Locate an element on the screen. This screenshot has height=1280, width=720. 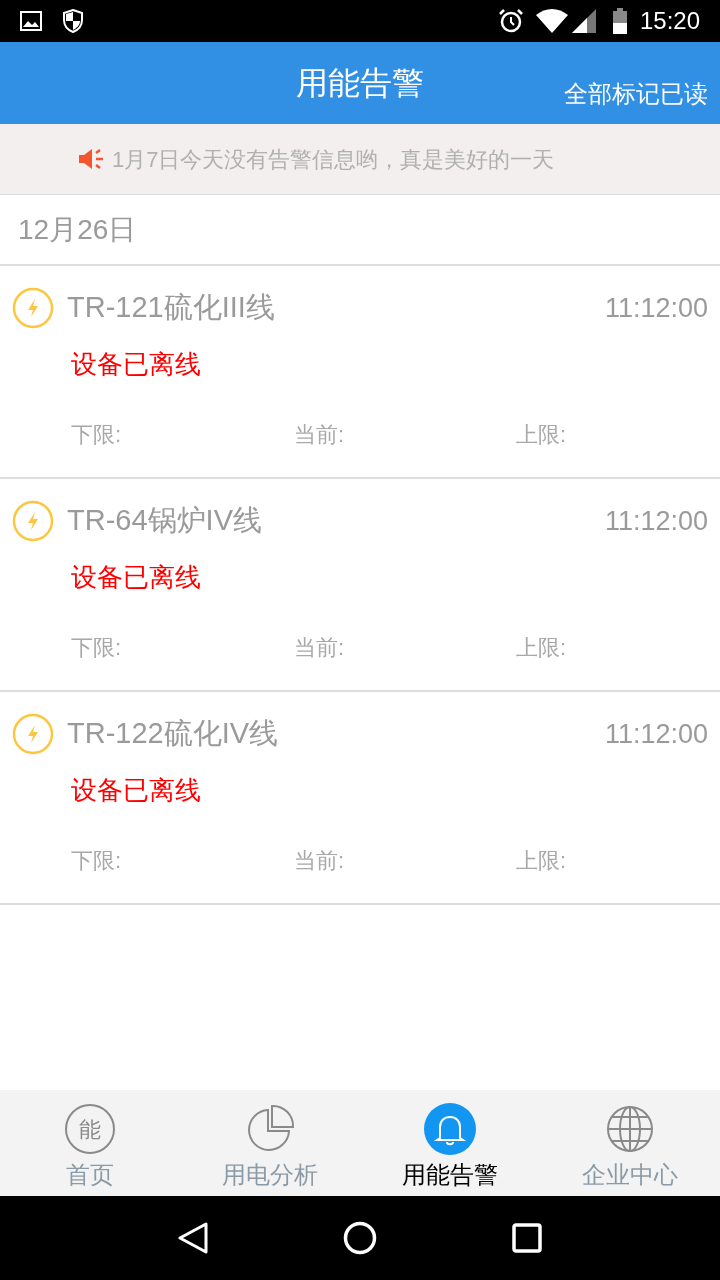
date-heading: 12月26日 is located at coordinates (77, 229).